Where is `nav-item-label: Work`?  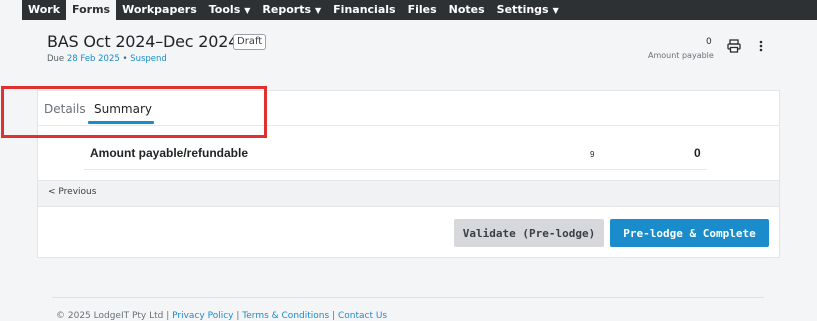 nav-item-label: Work is located at coordinates (44, 9).